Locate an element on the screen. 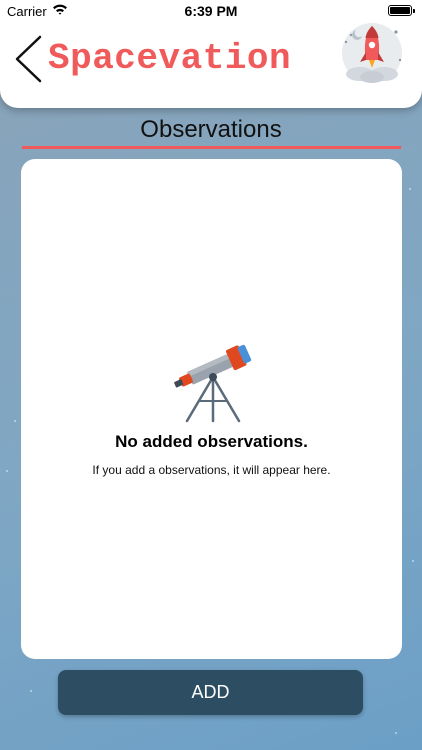 The image size is (422, 750). app-header: Carrier 6:39 PM Spacevation is located at coordinates (211, 54).